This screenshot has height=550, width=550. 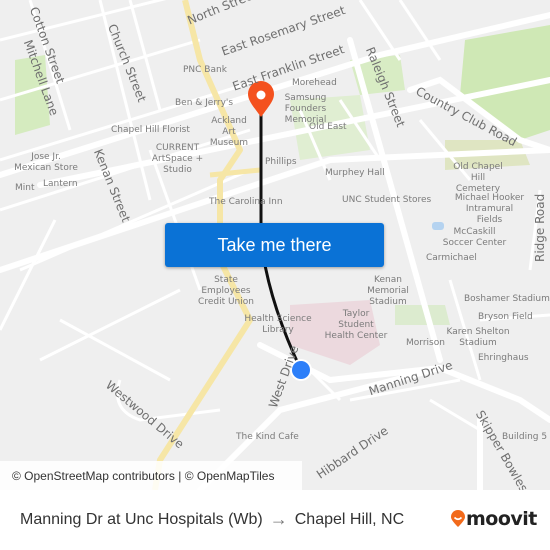 I want to click on poi-label: CURRENT ArtSpace + Studio, so click(x=177, y=159).